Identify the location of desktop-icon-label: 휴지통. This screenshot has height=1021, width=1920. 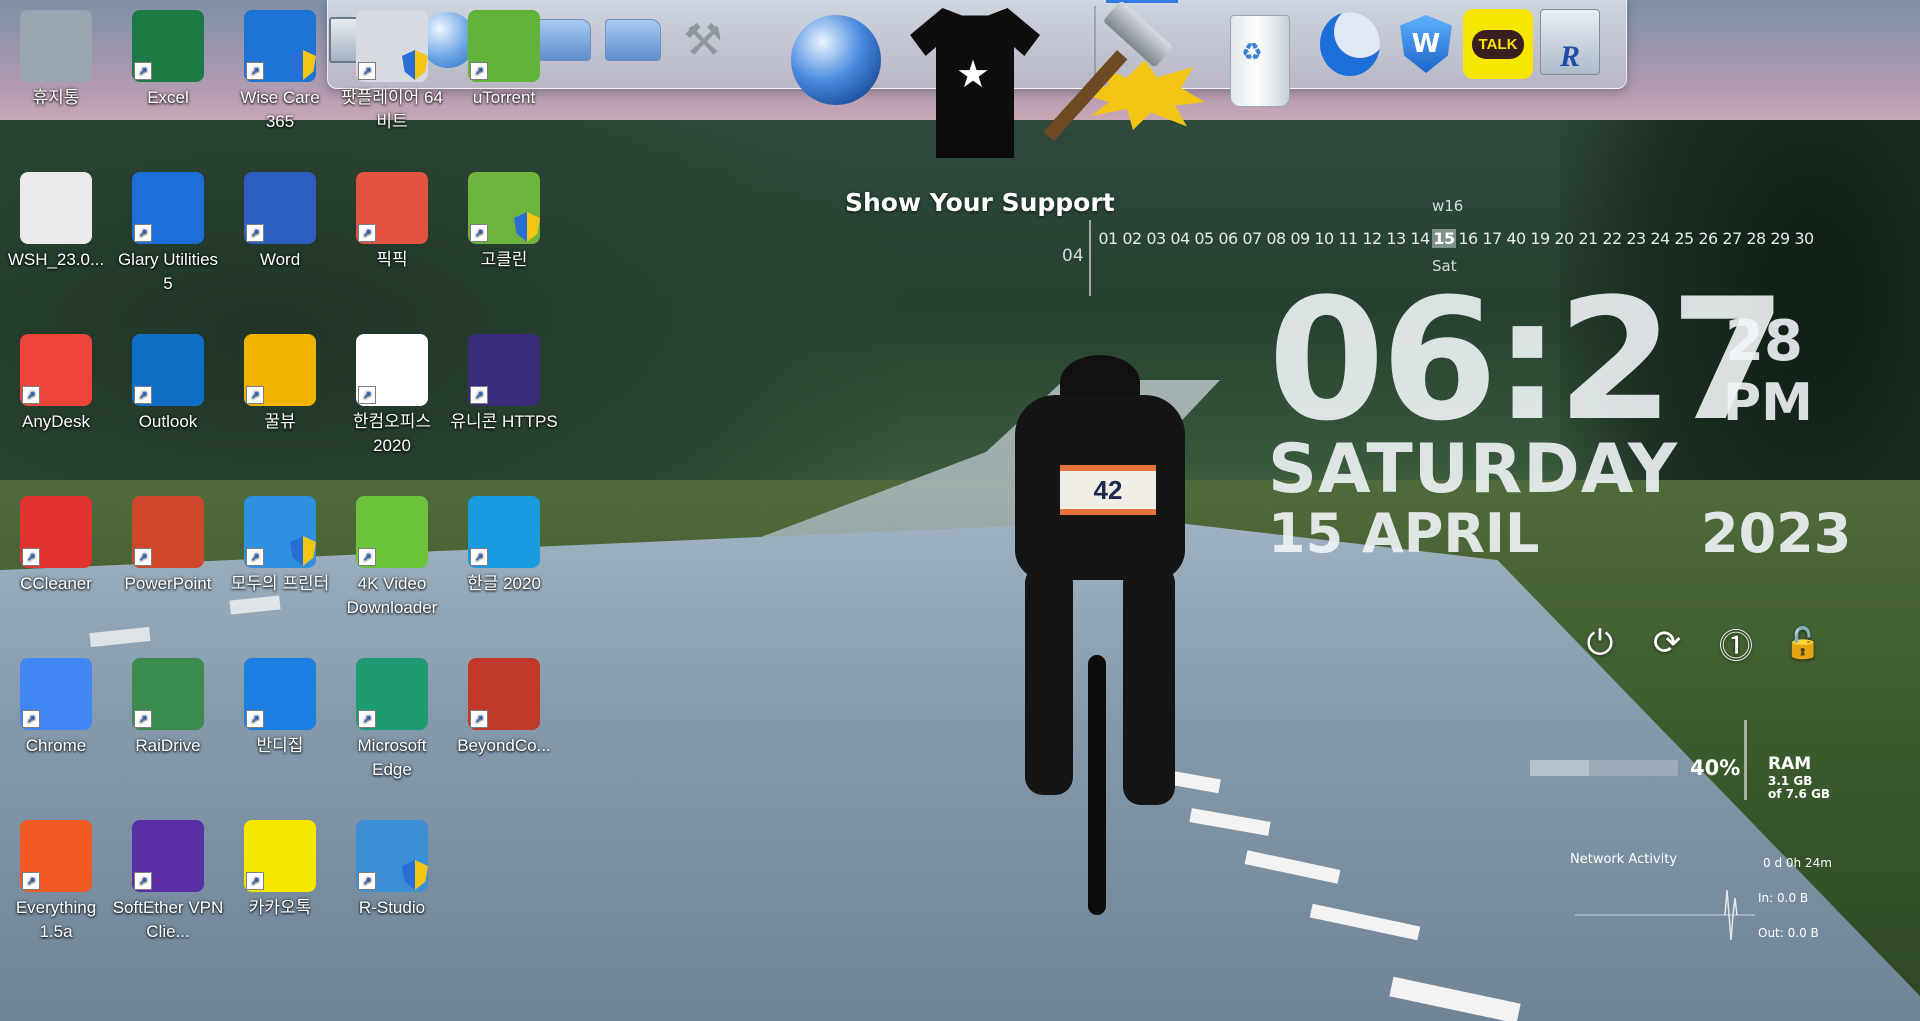
(56, 97).